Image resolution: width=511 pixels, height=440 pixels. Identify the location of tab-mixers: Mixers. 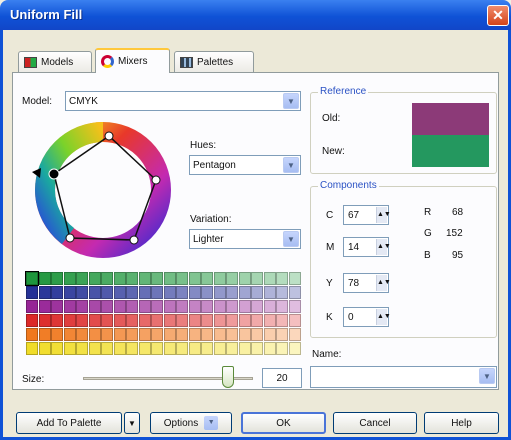
(132, 60).